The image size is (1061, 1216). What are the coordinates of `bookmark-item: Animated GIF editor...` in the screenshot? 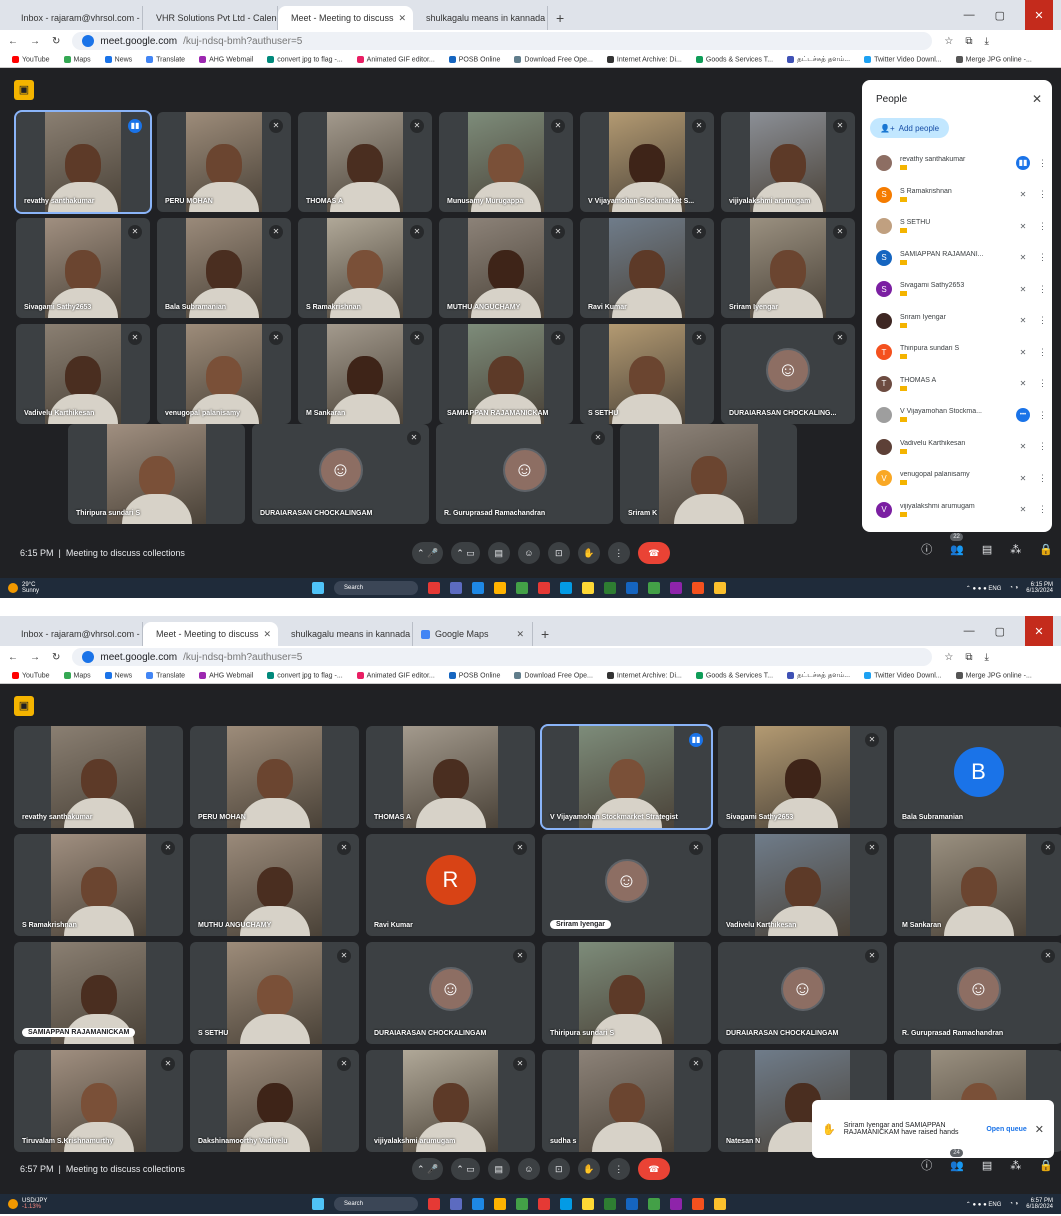 It's located at (395, 59).